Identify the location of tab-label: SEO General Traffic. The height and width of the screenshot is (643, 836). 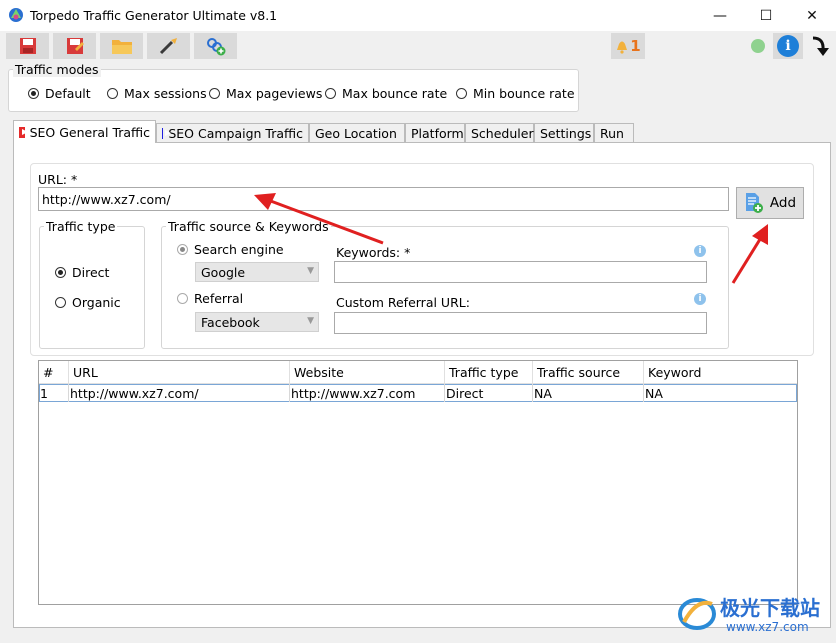
(89, 132).